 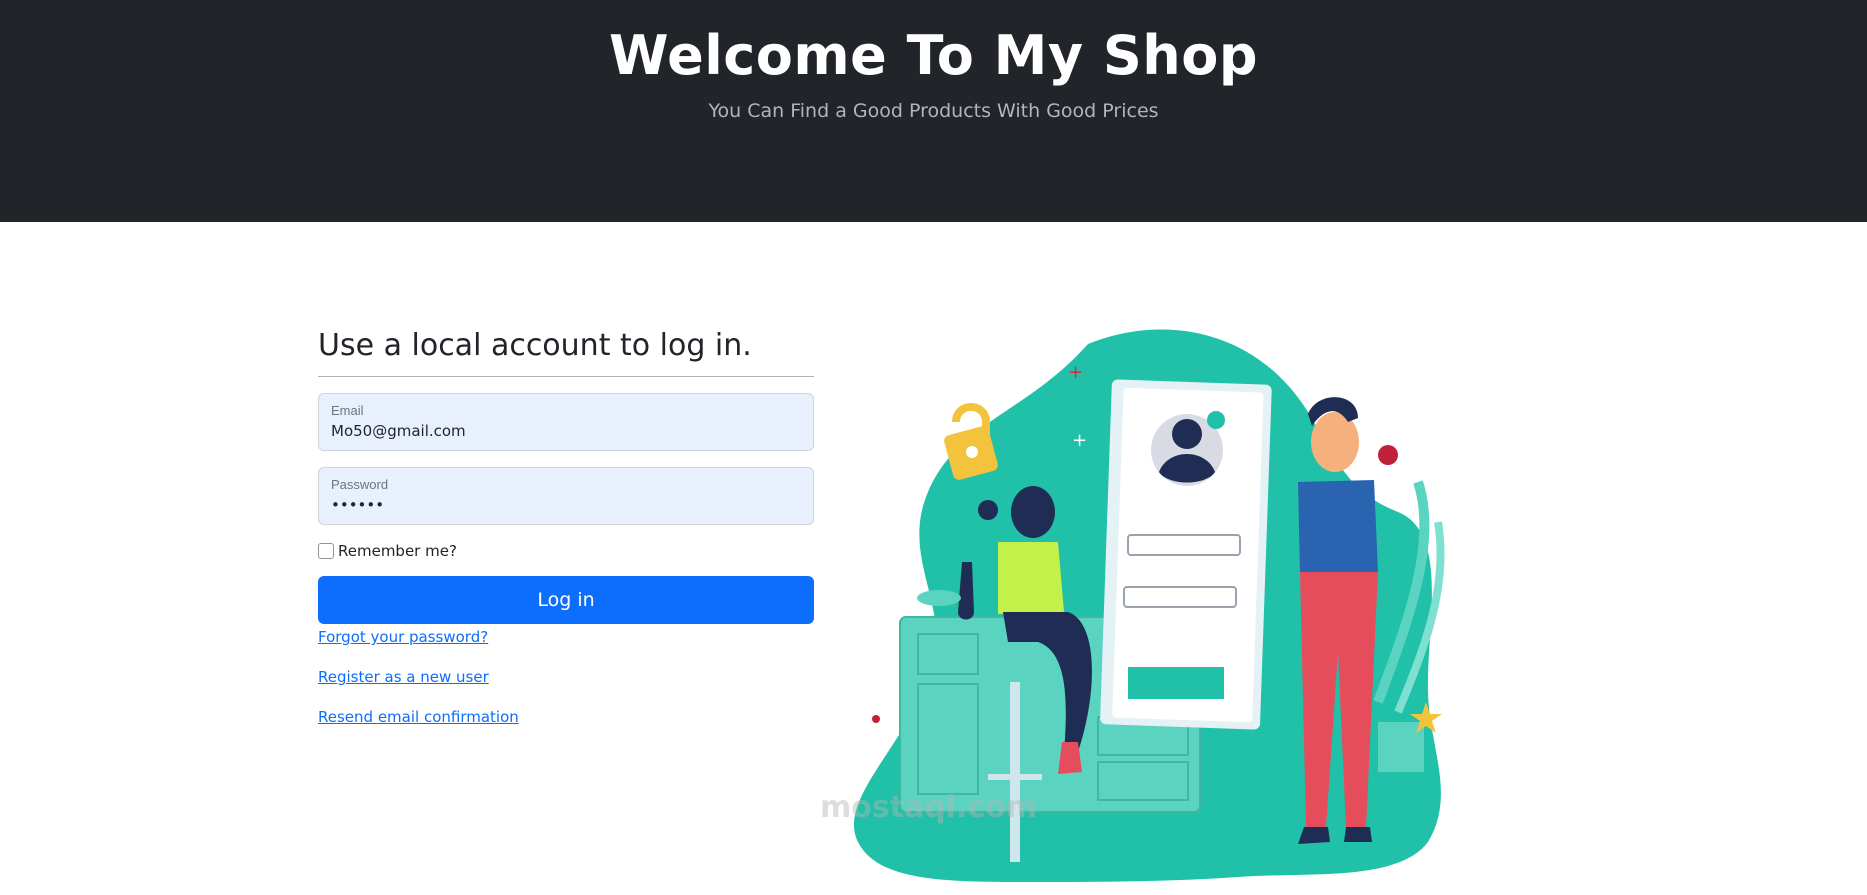 I want to click on login-button: Log in, so click(x=566, y=600).